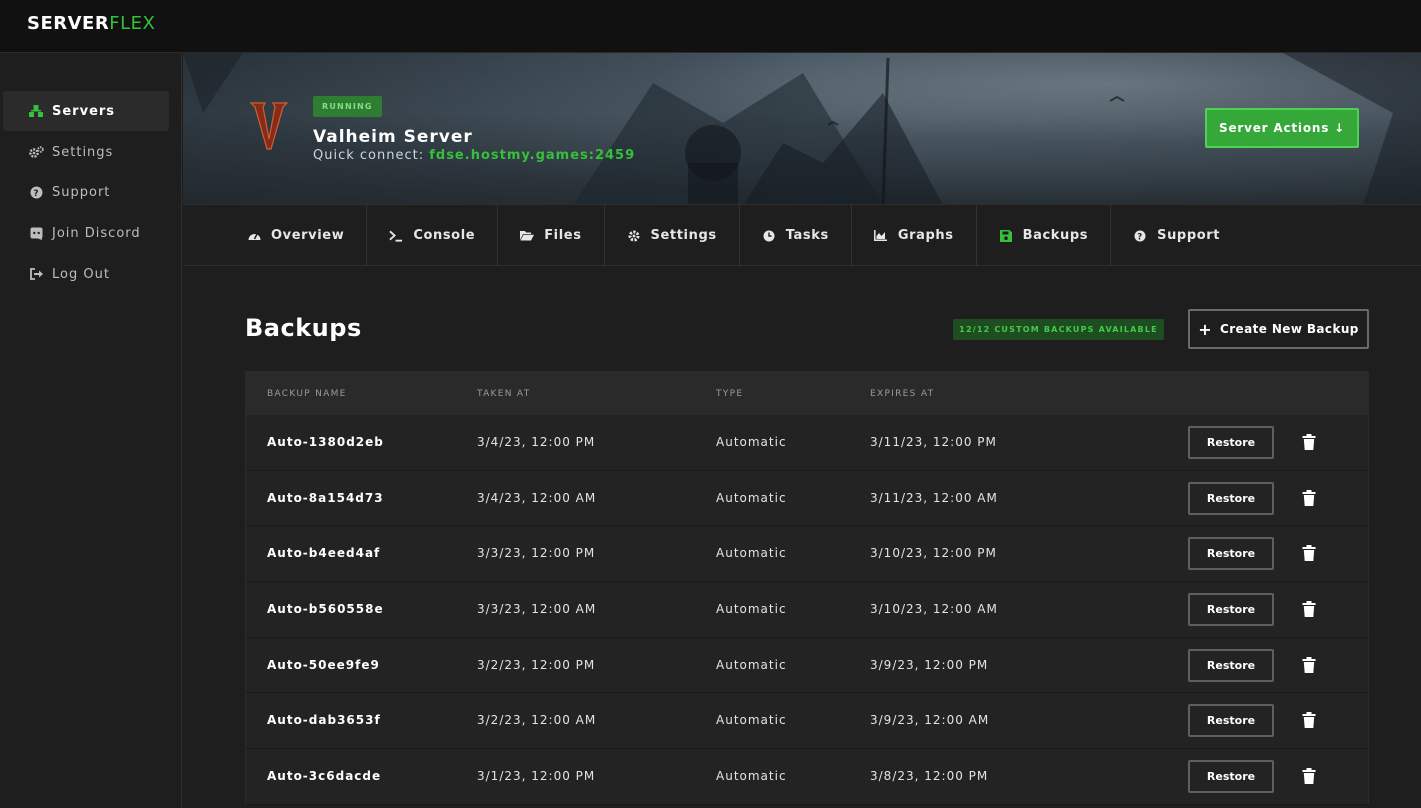 This screenshot has height=808, width=1421. I want to click on discord-icon, so click(36, 233).